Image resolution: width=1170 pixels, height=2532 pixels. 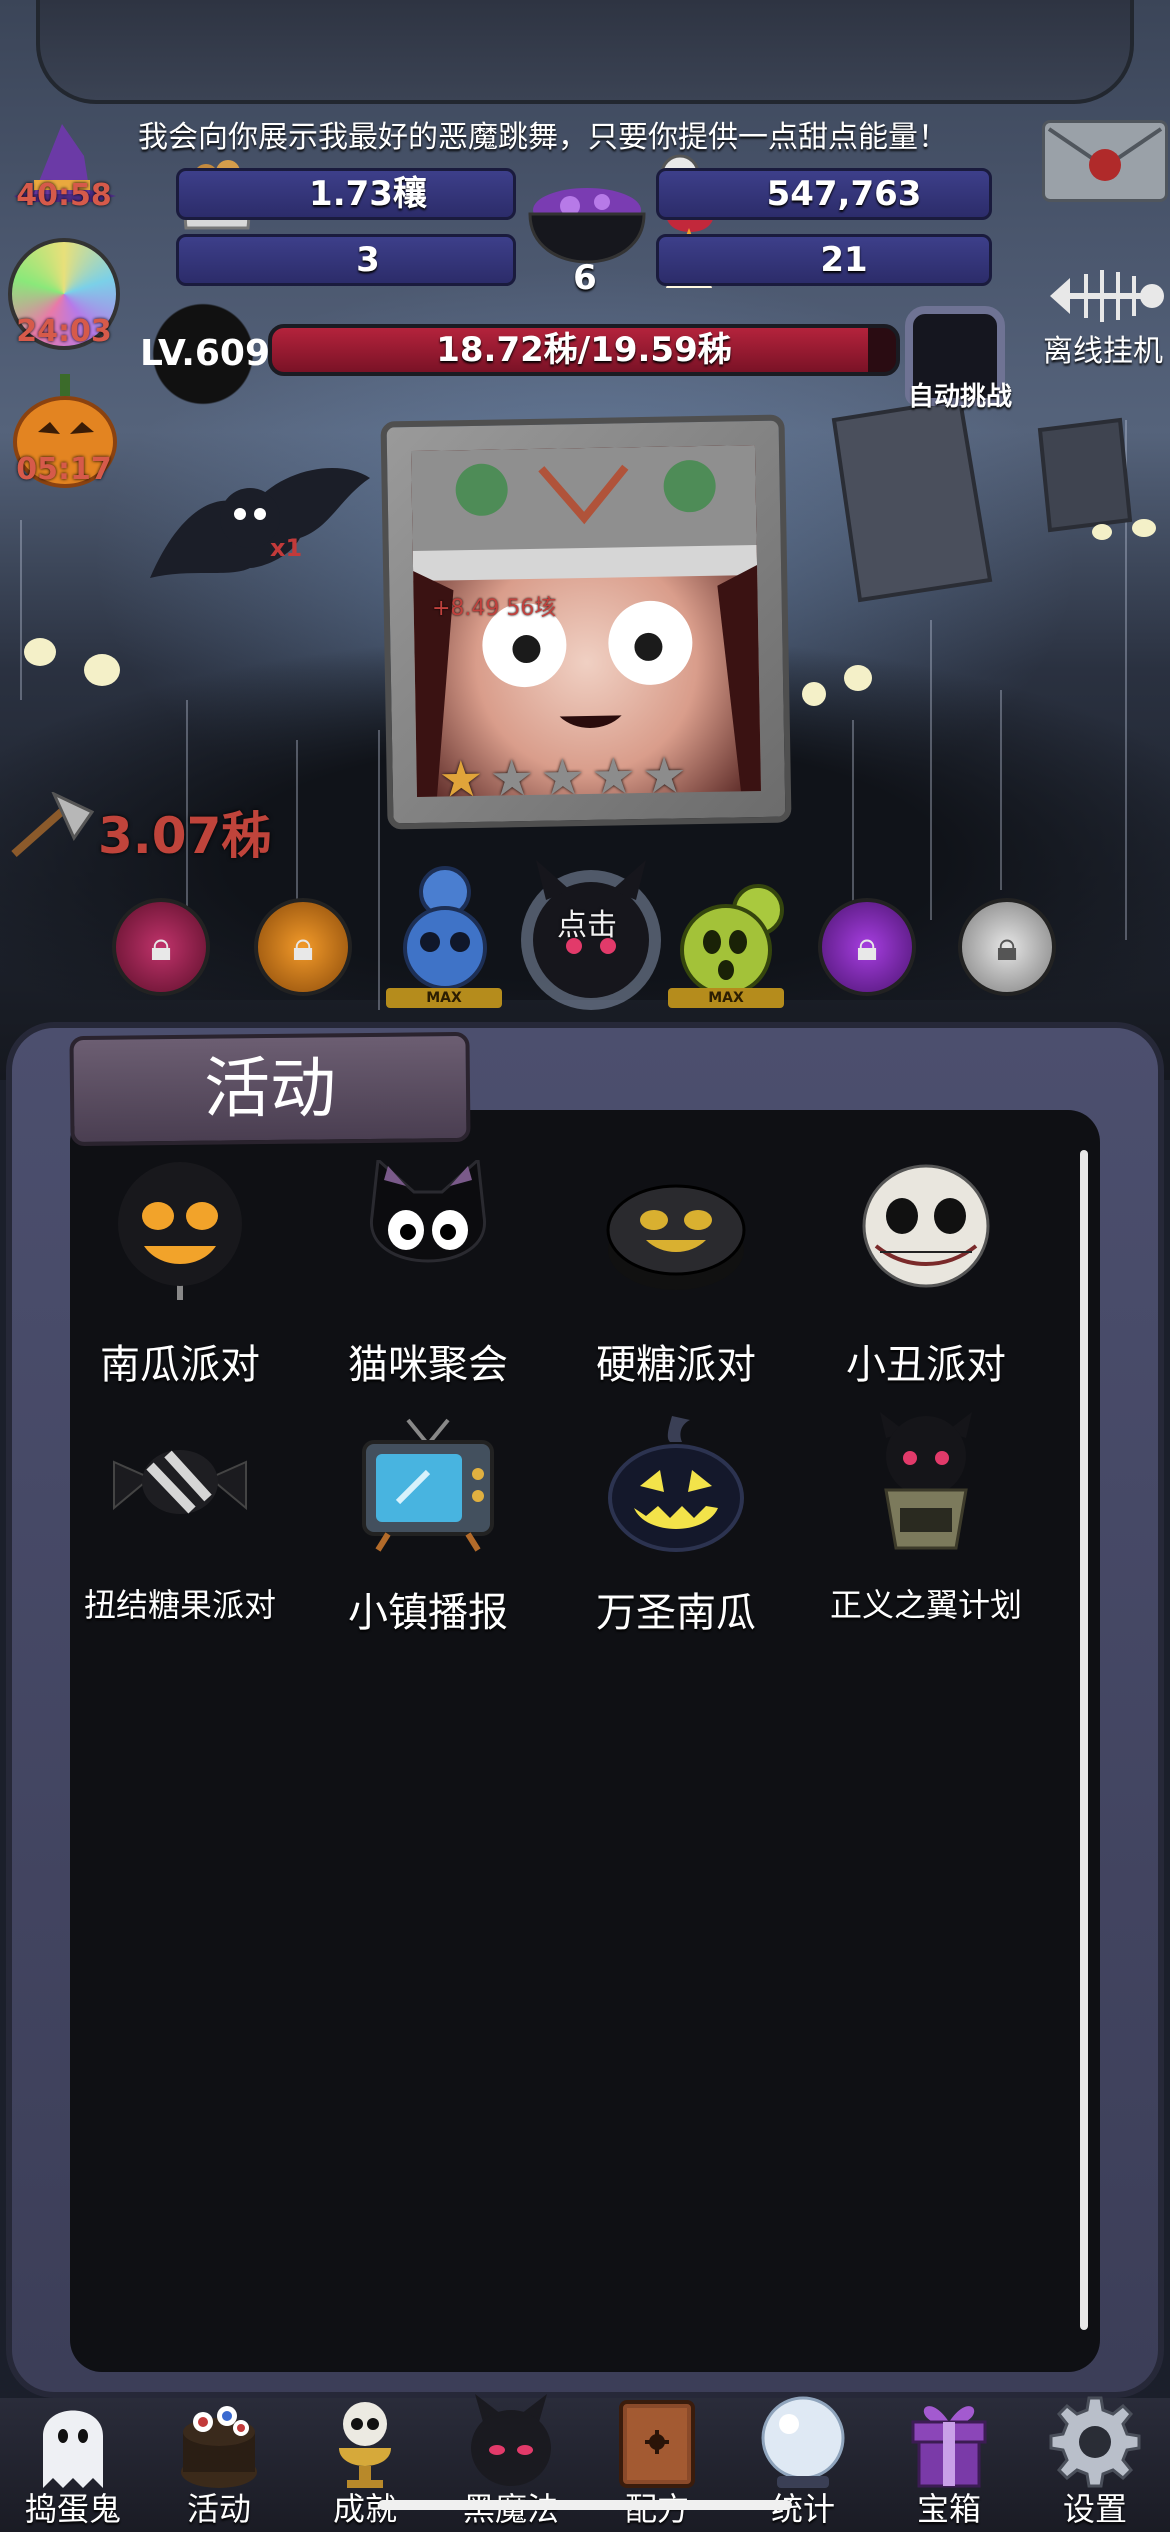 I want to click on activity-label: 南瓜派对, so click(x=180, y=1365).